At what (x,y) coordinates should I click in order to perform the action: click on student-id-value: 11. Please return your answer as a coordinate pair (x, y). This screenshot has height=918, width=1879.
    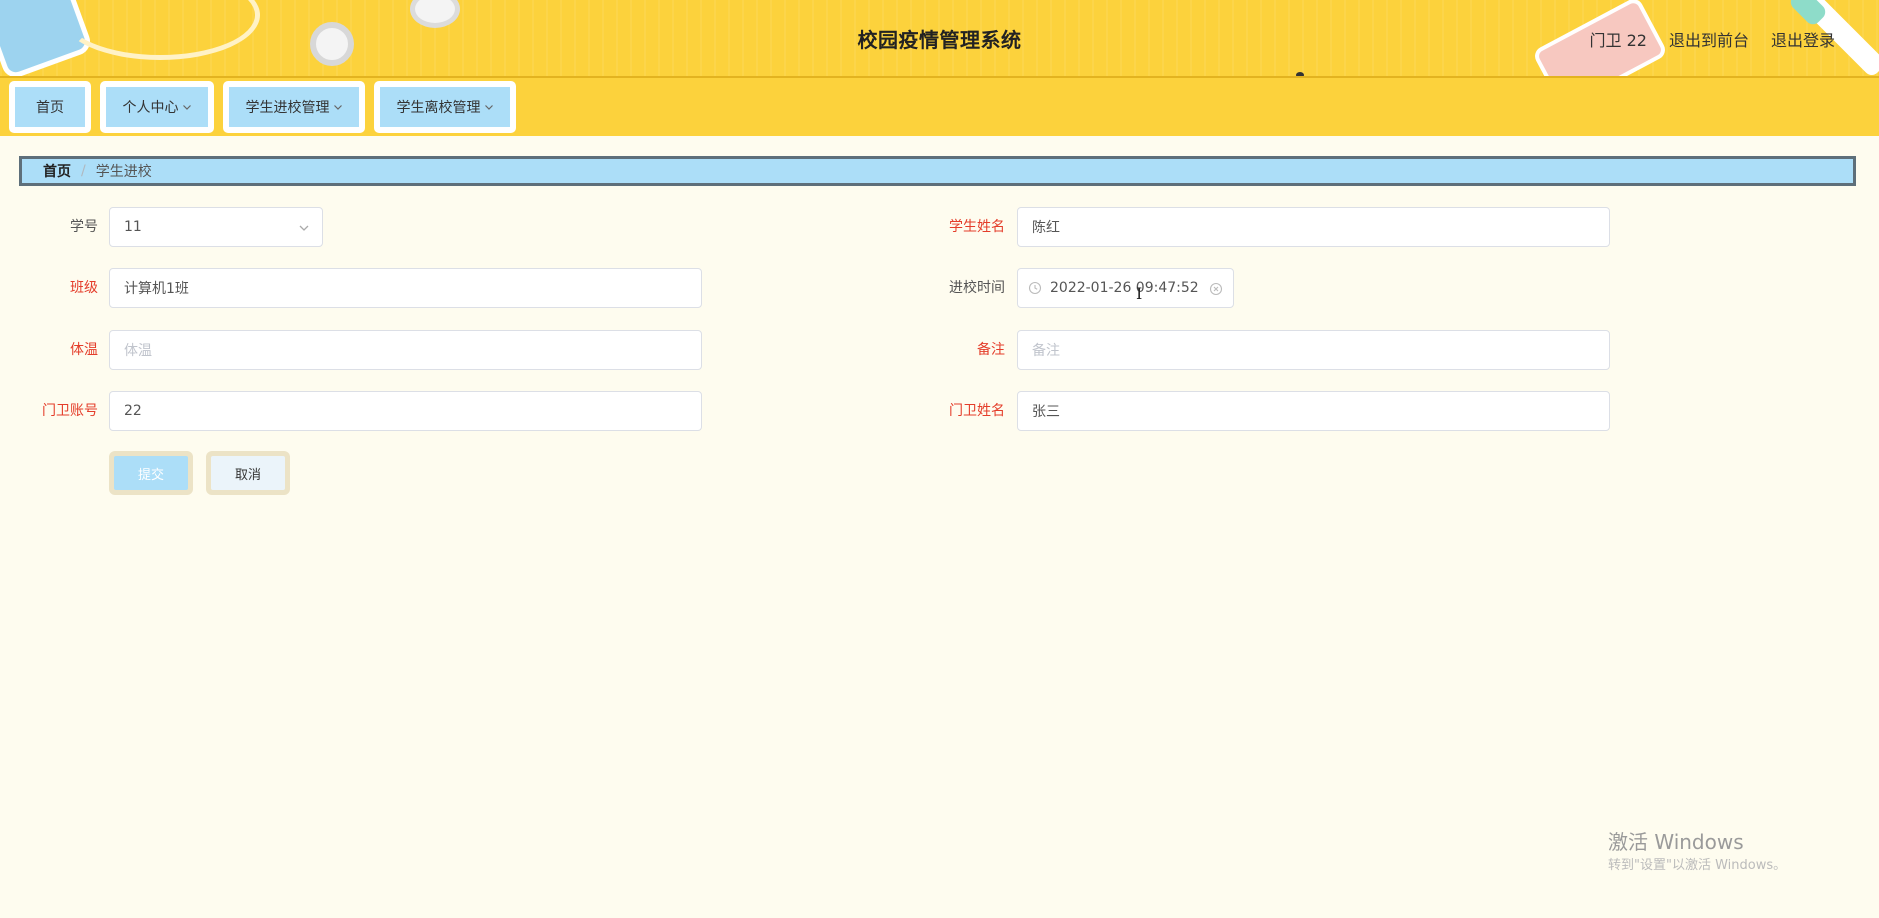
    Looking at the image, I should click on (133, 227).